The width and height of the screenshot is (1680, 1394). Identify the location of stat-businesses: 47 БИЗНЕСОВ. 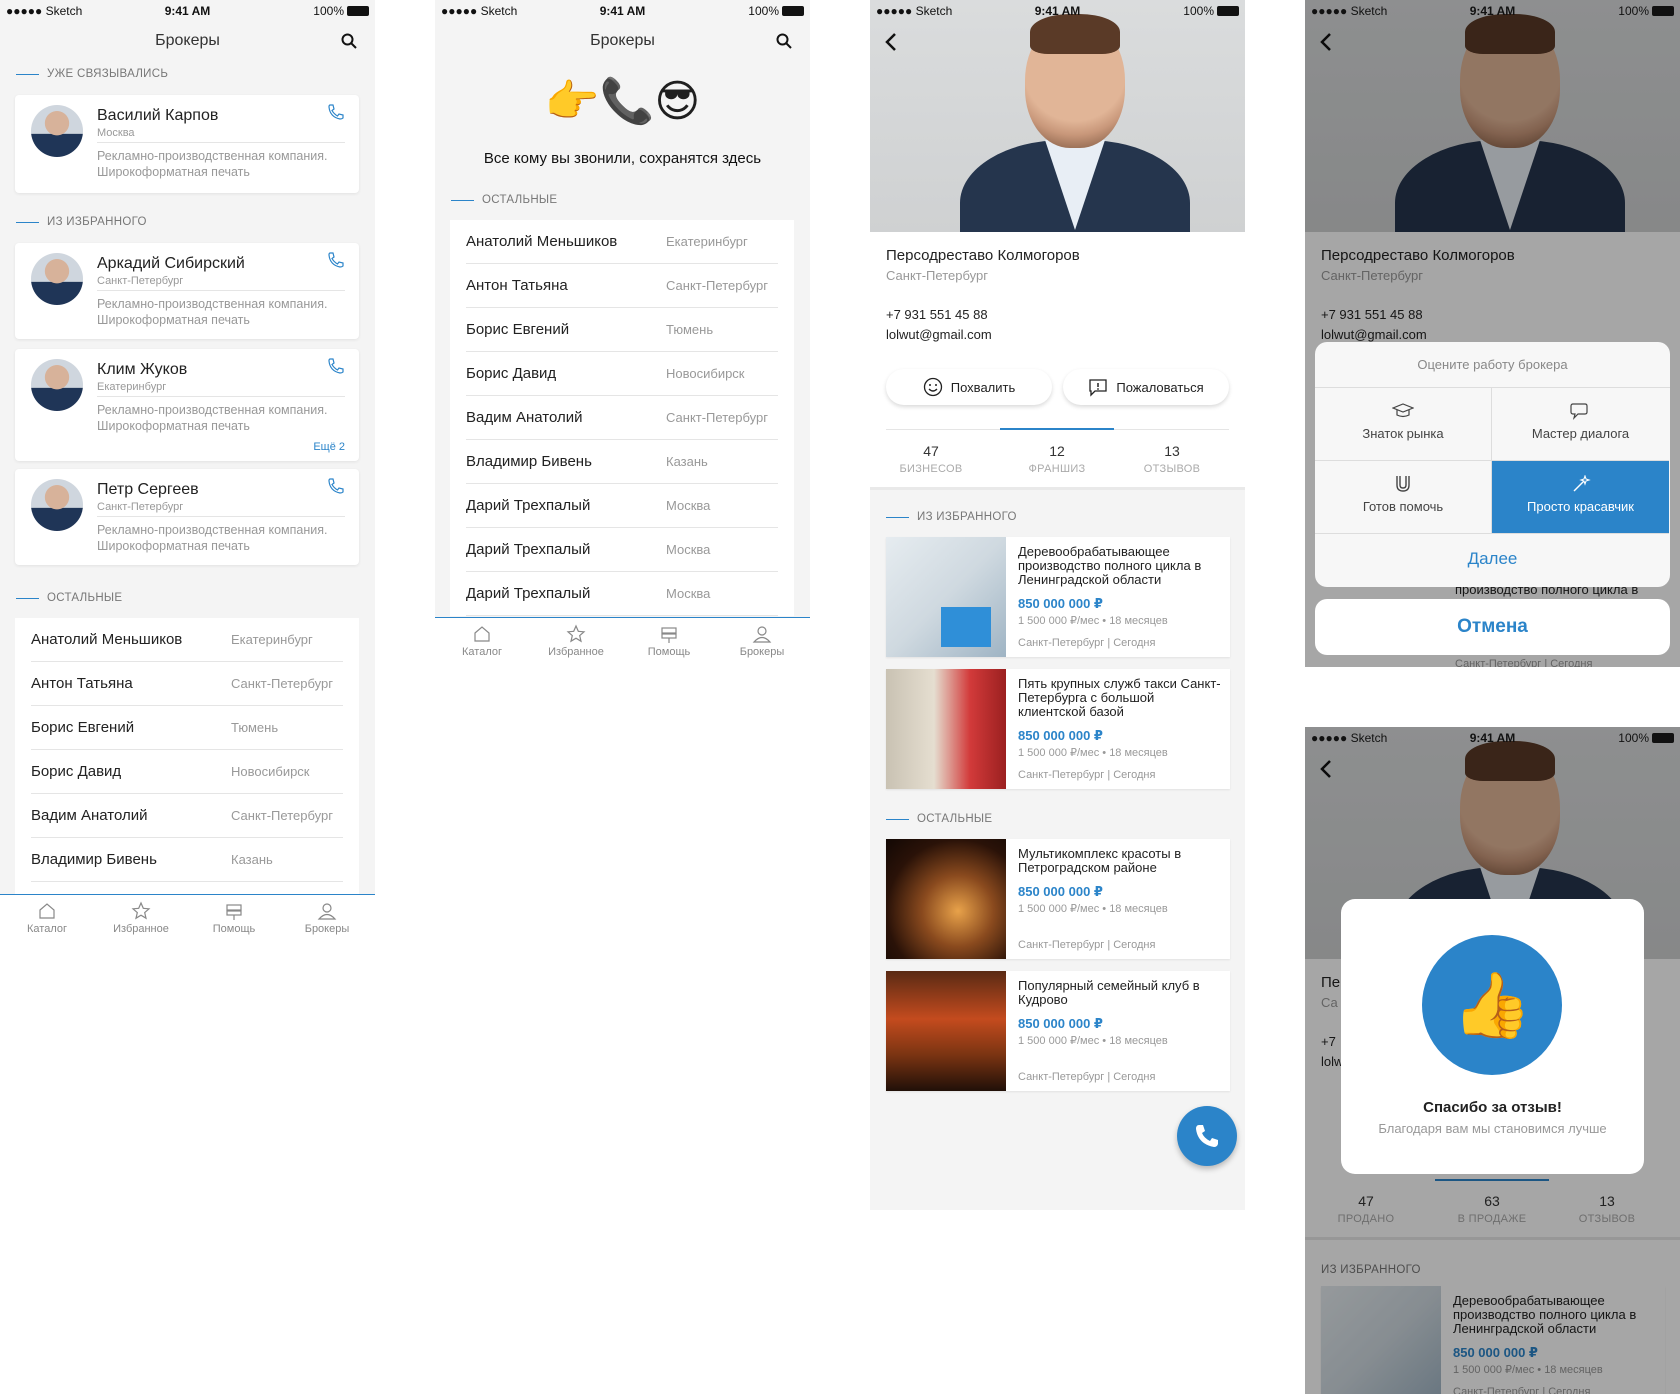
(931, 459).